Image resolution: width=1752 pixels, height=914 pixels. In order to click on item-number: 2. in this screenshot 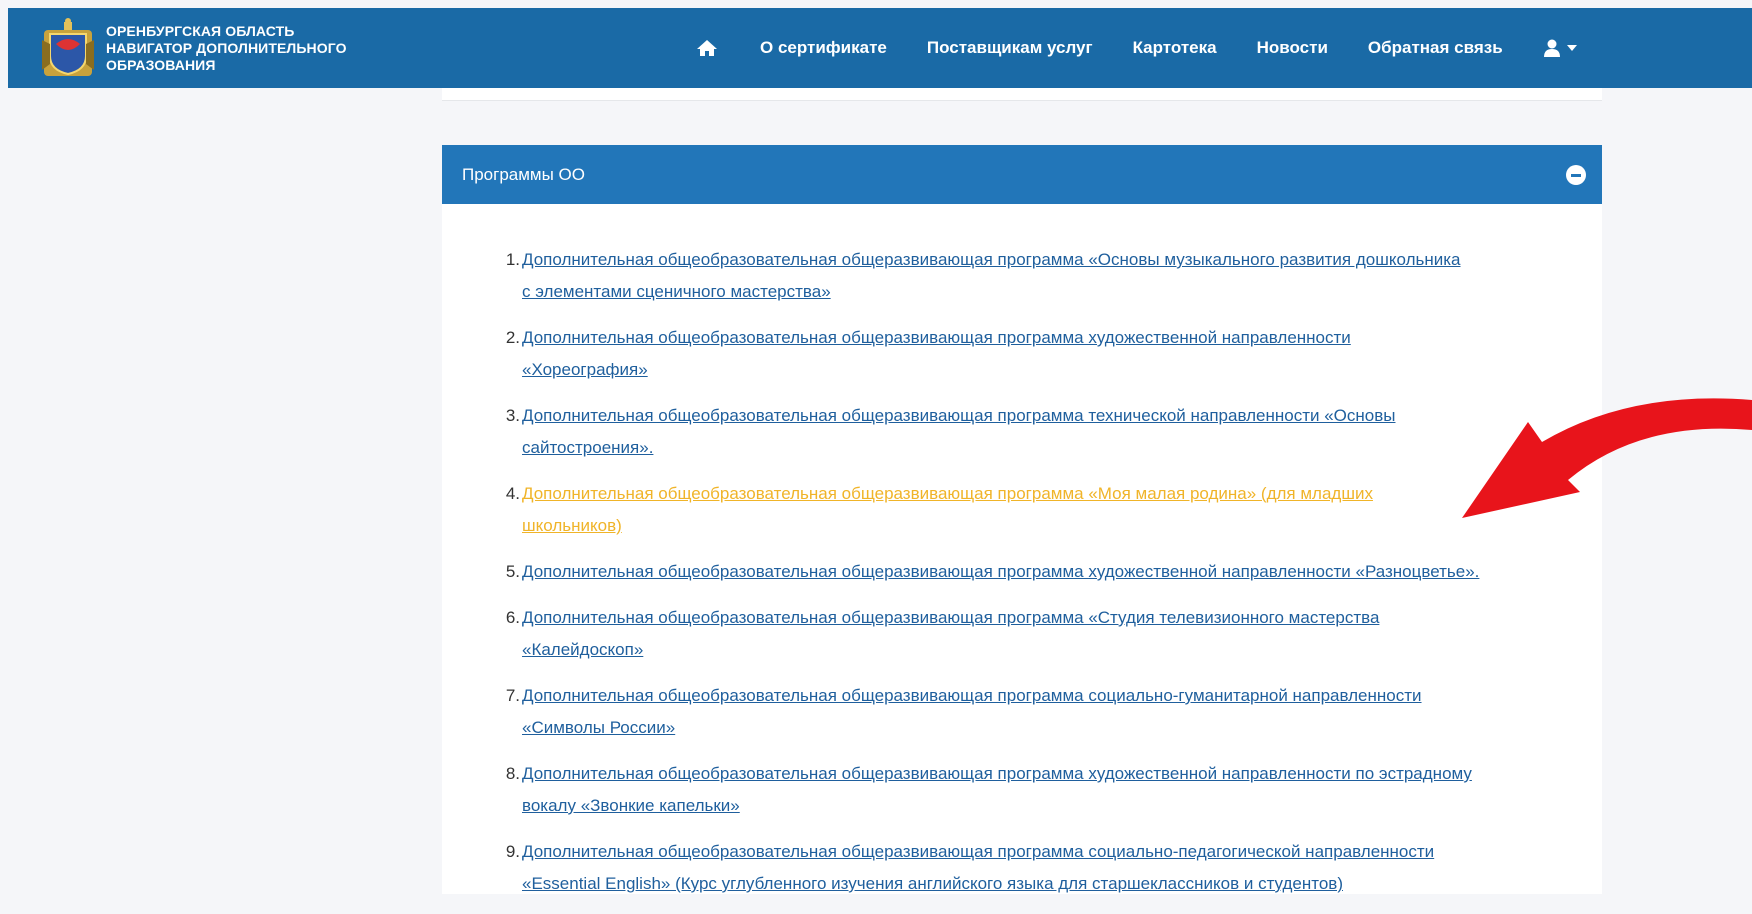, I will do `click(512, 337)`.